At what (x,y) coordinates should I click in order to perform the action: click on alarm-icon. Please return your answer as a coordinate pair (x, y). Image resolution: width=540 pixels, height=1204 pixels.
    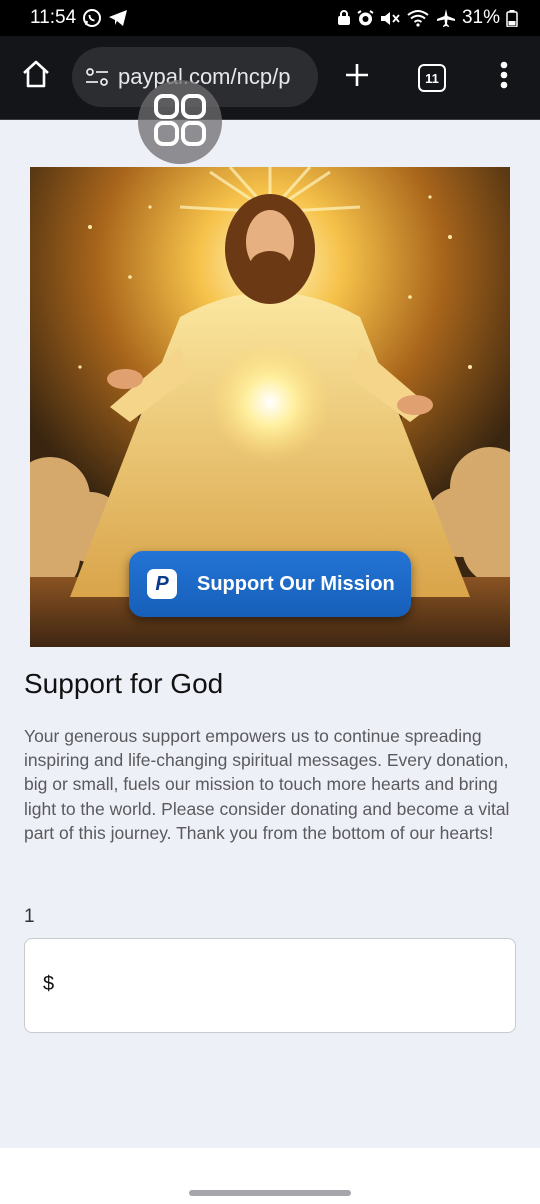
    Looking at the image, I should click on (365, 18).